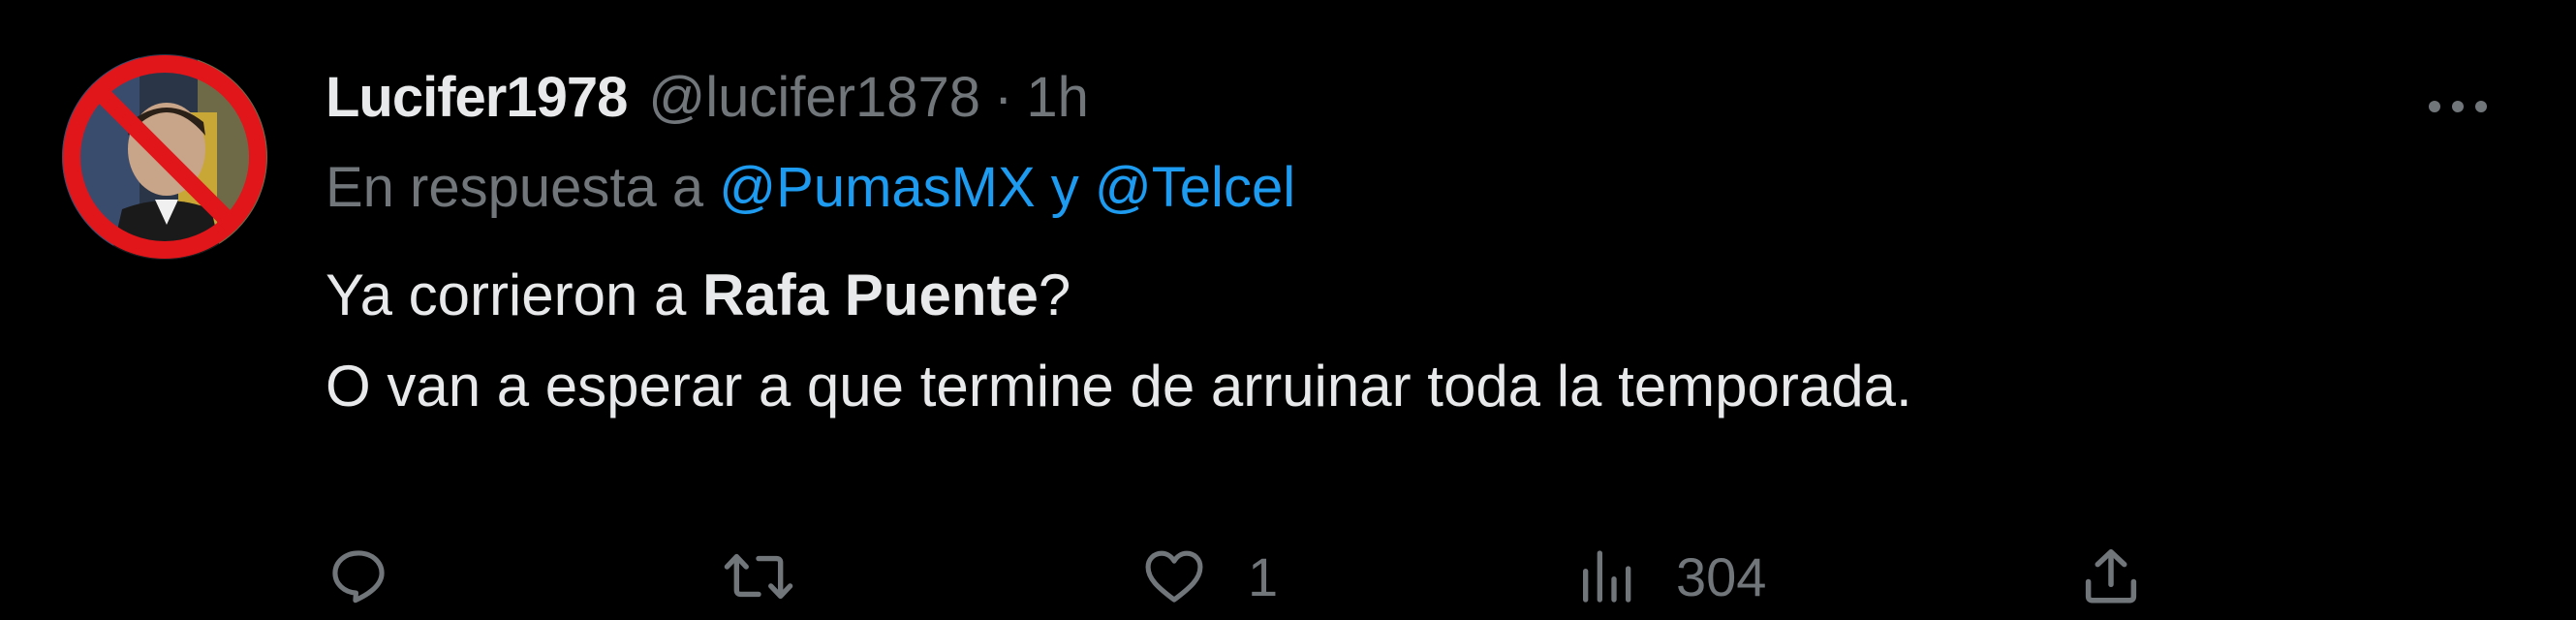 The height and width of the screenshot is (620, 2576). What do you see at coordinates (1054, 295) in the screenshot?
I see `tweet-text-part: ?` at bounding box center [1054, 295].